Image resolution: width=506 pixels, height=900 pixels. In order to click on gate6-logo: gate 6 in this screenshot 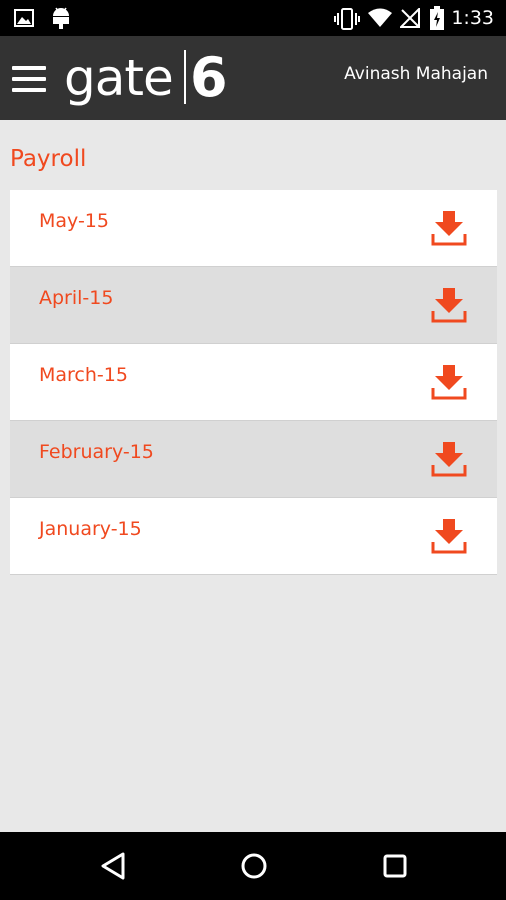, I will do `click(151, 78)`.